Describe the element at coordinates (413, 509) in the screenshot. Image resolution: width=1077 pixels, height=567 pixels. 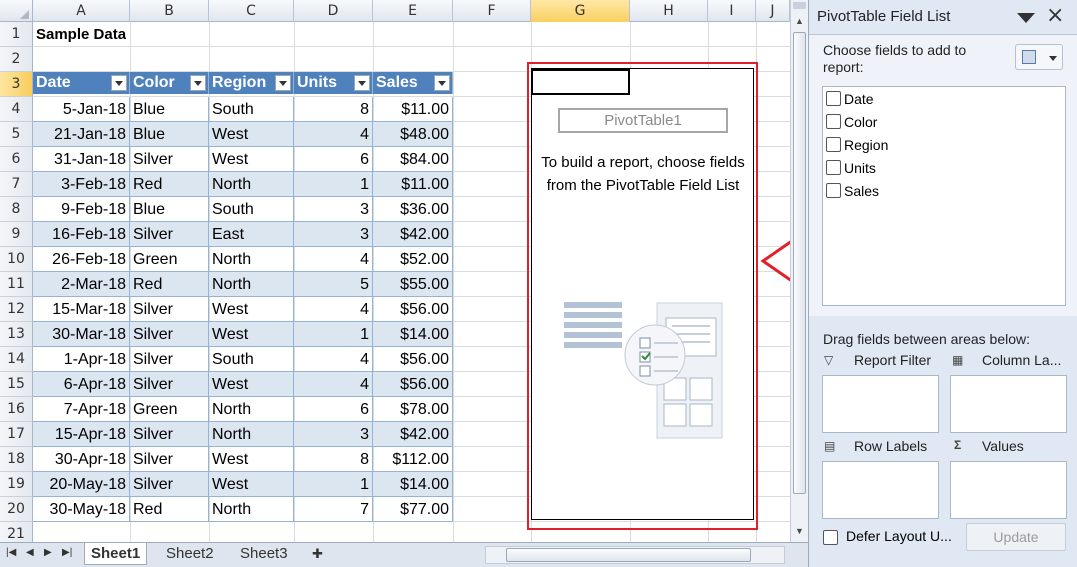
I see `table-cell: $77.00` at that location.